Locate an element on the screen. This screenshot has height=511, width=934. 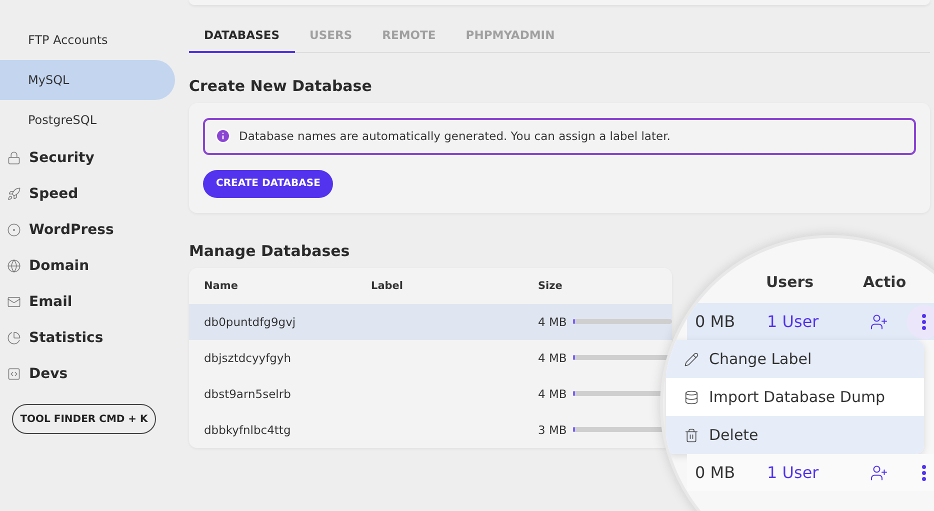
table-cell-text: dbjsztdcyyfgyh is located at coordinates (248, 357).